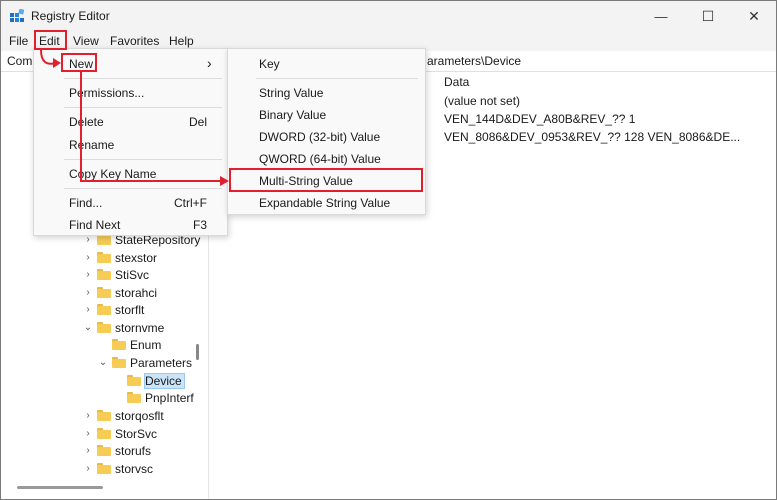 This screenshot has height=500, width=777. I want to click on tree-item-label: storqosflt, so click(139, 415).